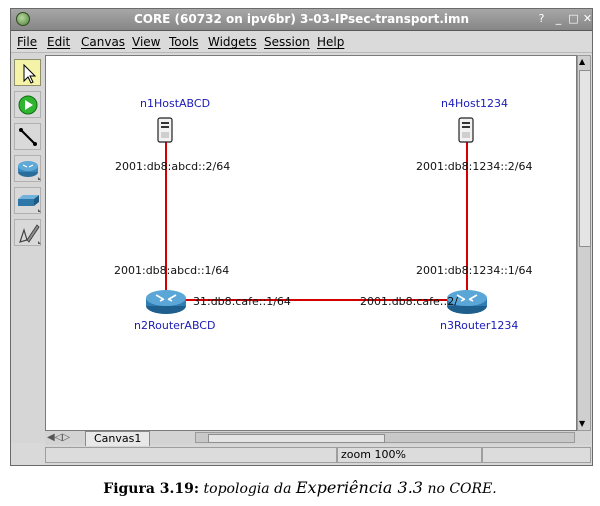  I want to click on menu-view: View, so click(146, 42).